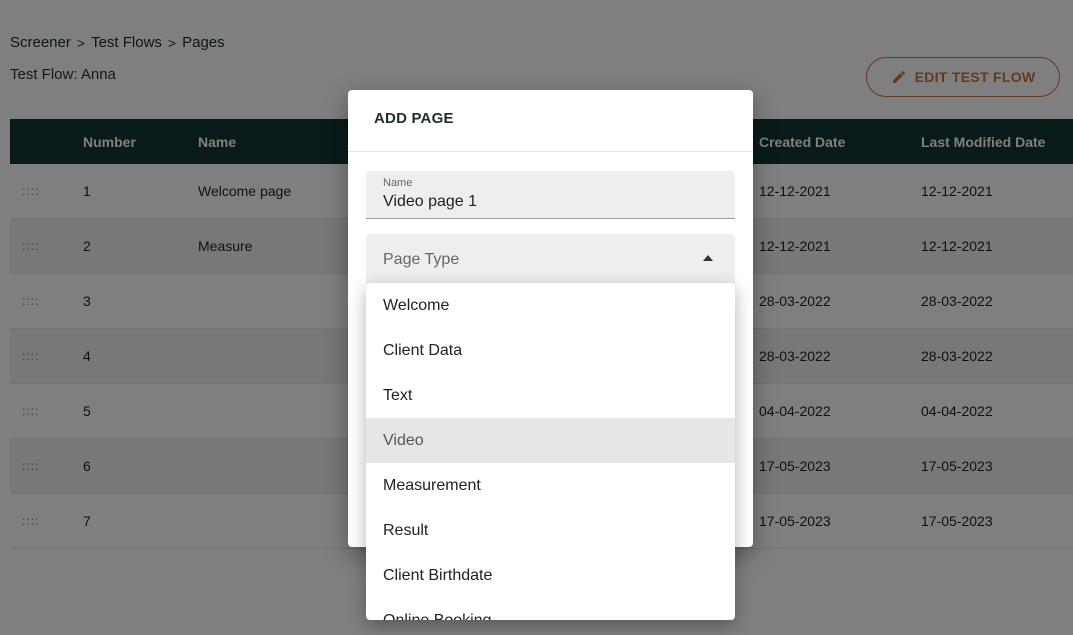  What do you see at coordinates (550, 151) in the screenshot?
I see `dialog-divider` at bounding box center [550, 151].